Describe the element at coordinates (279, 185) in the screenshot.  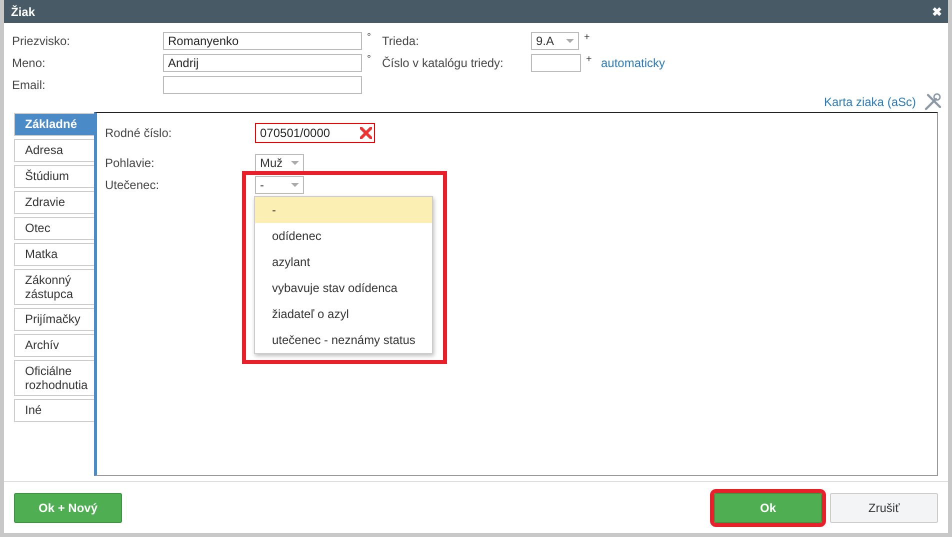
I see `refugee-select: -` at that location.